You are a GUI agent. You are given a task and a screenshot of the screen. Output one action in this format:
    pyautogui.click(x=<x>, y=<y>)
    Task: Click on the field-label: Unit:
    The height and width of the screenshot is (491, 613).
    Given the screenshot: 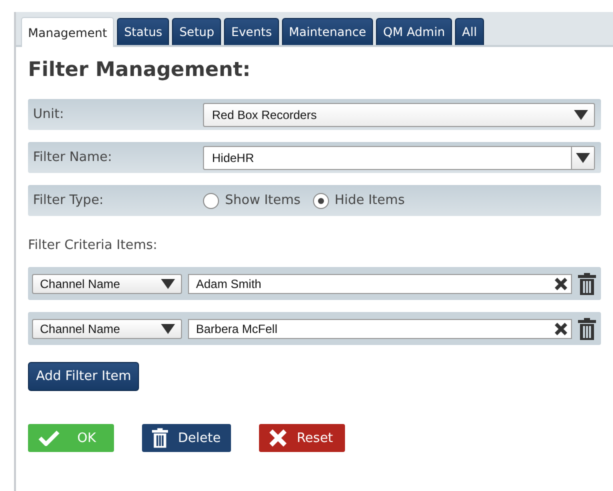 What is the action you would take?
    pyautogui.click(x=49, y=114)
    